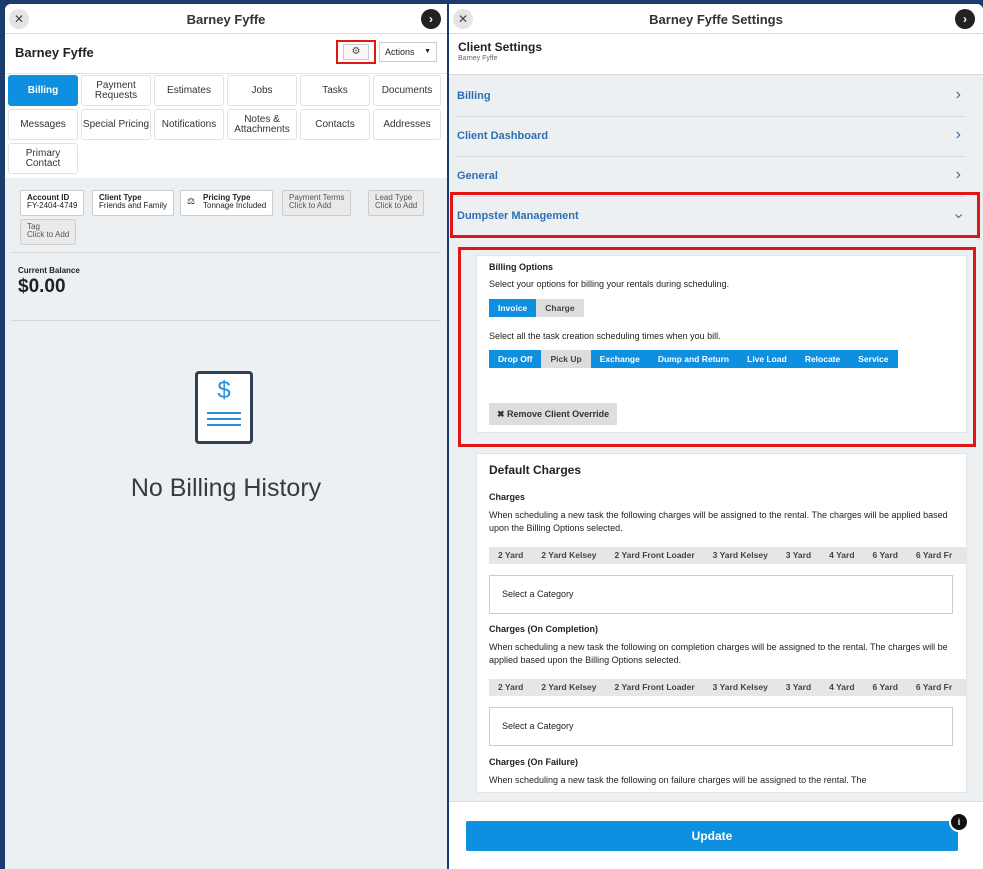  I want to click on tab-tasks: Tasks, so click(335, 90).